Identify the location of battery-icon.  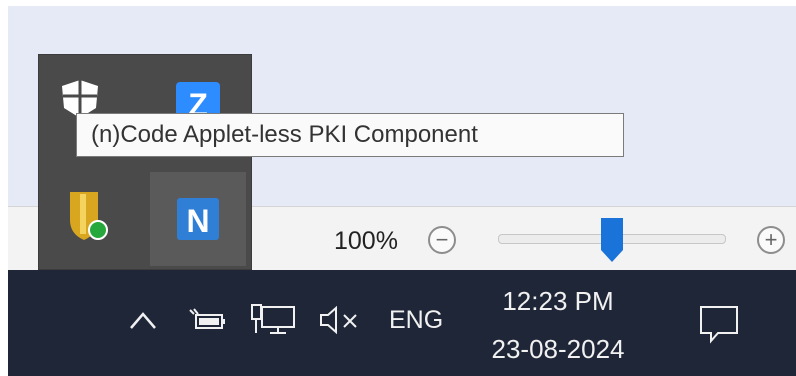
(206, 319).